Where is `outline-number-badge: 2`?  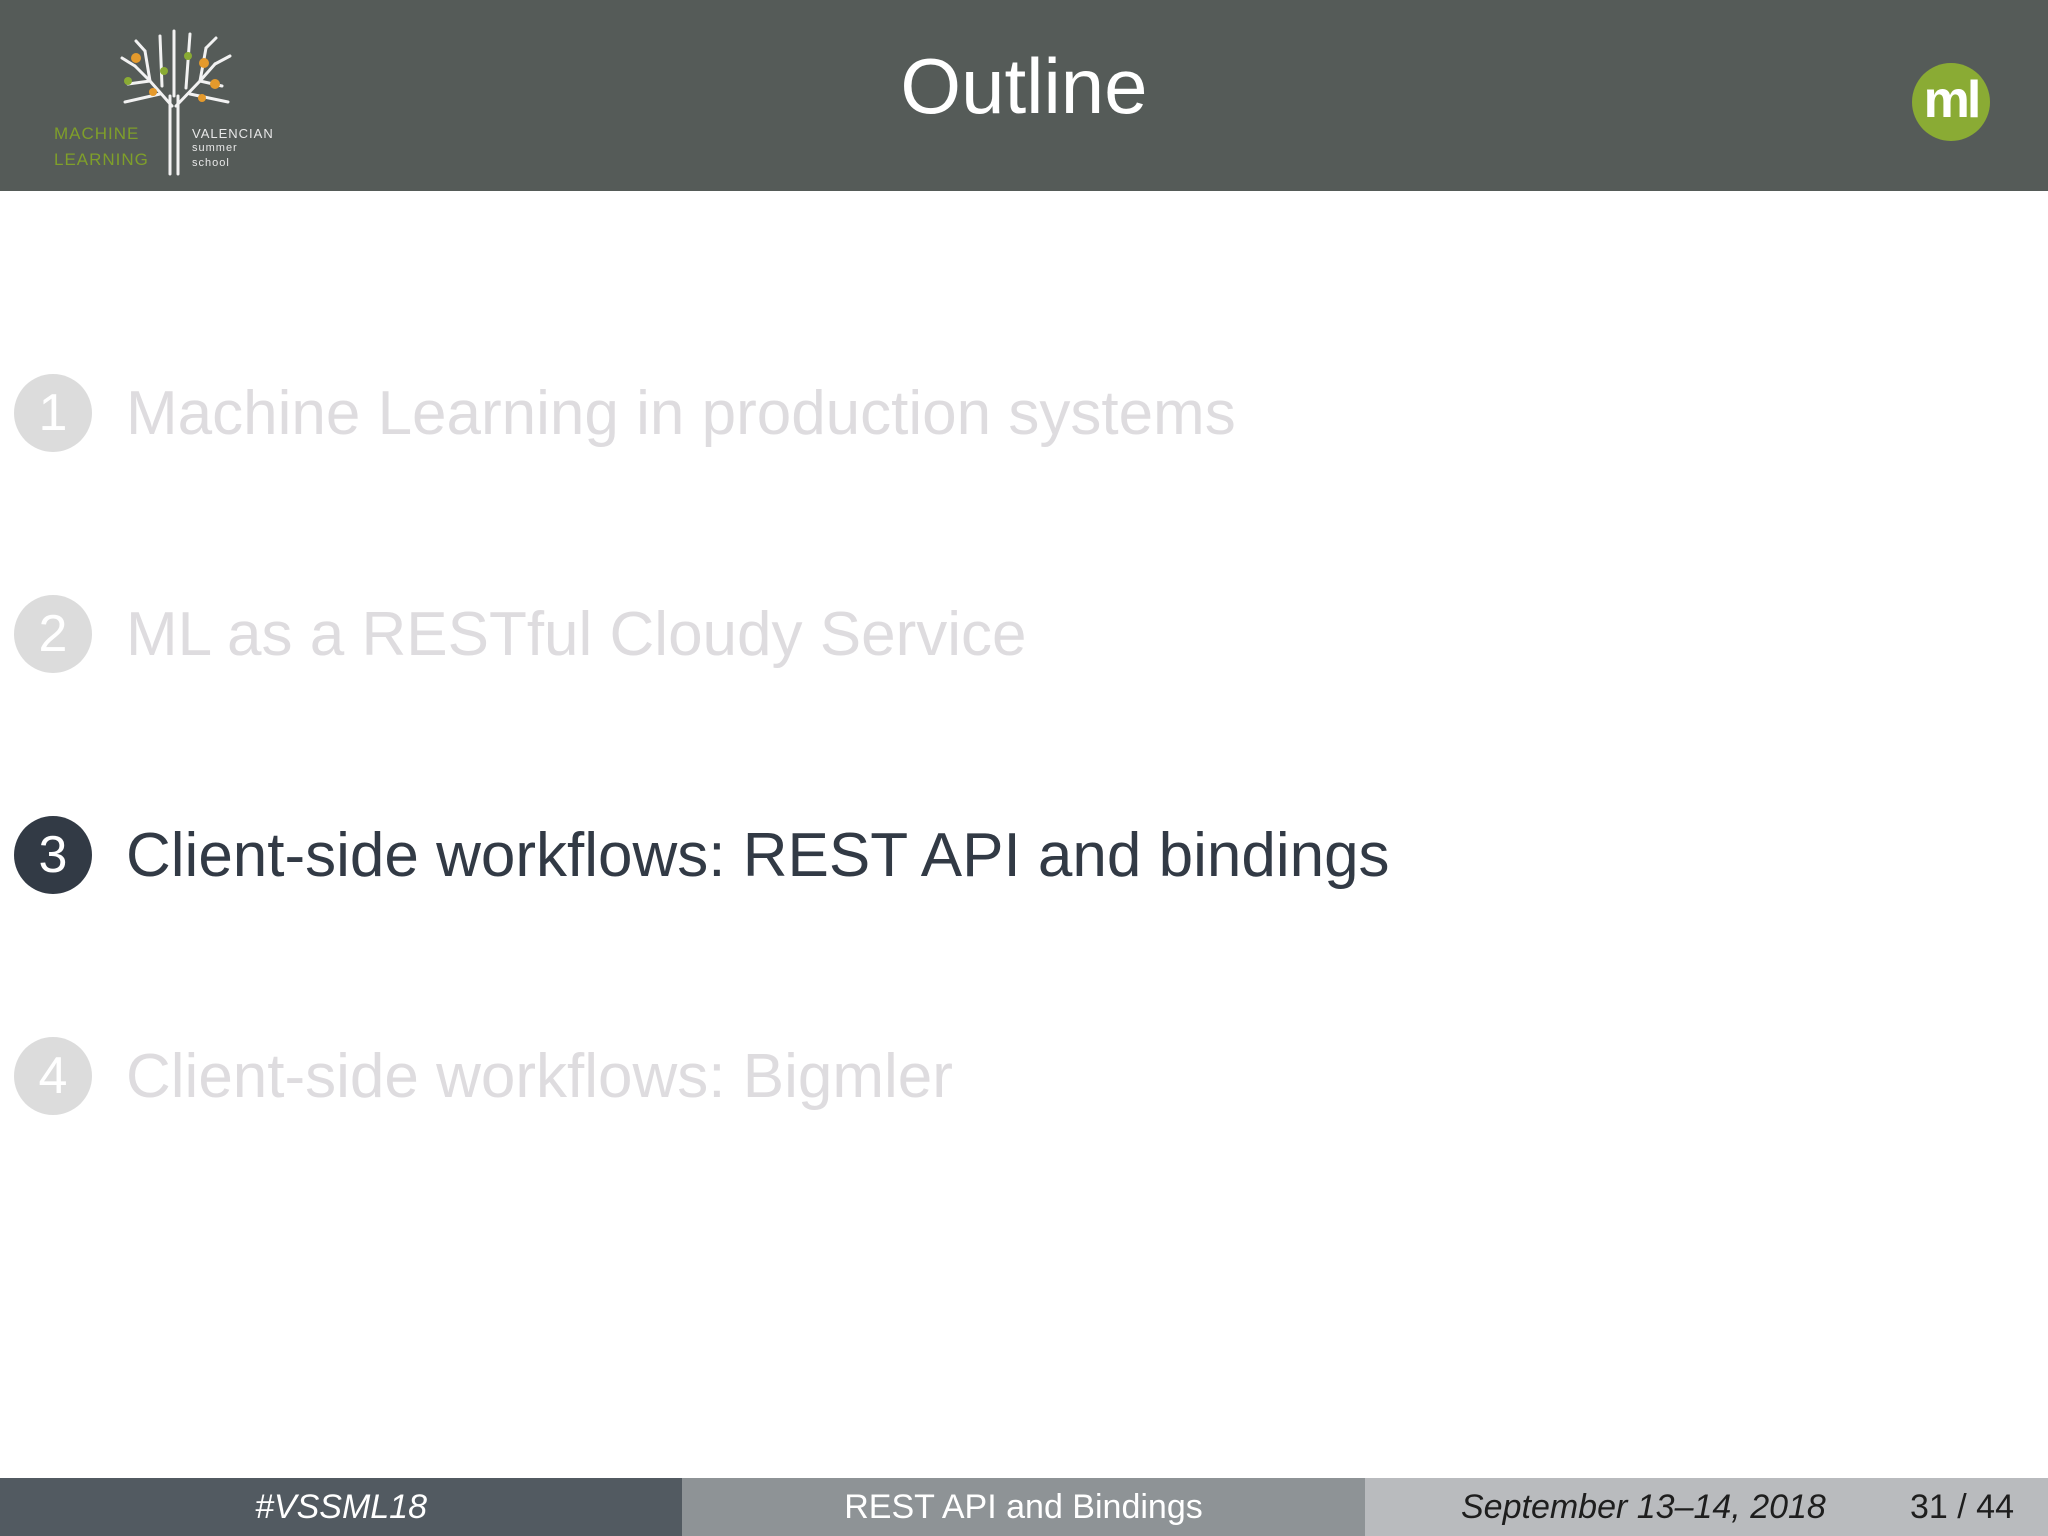
outline-number-badge: 2 is located at coordinates (53, 634).